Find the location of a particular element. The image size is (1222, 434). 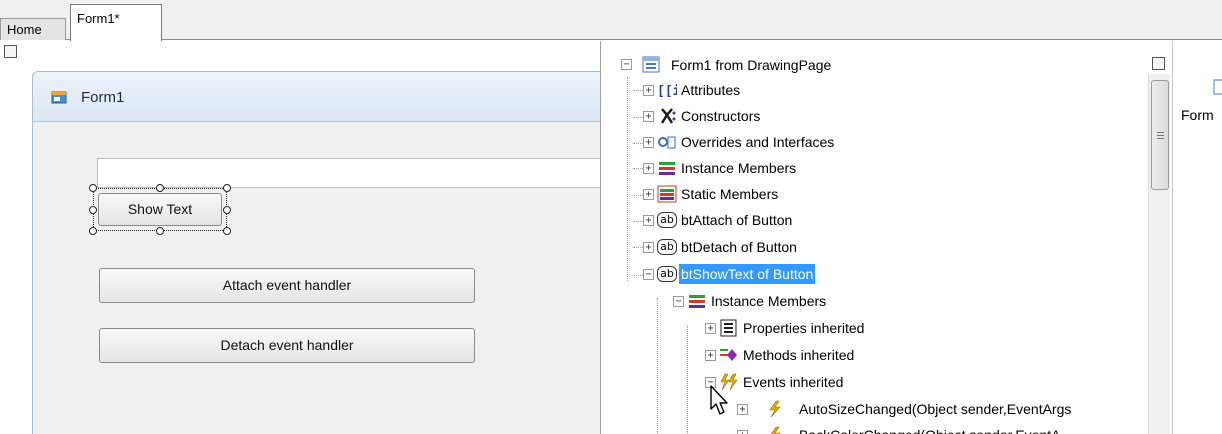

text-input is located at coordinates (357, 173).